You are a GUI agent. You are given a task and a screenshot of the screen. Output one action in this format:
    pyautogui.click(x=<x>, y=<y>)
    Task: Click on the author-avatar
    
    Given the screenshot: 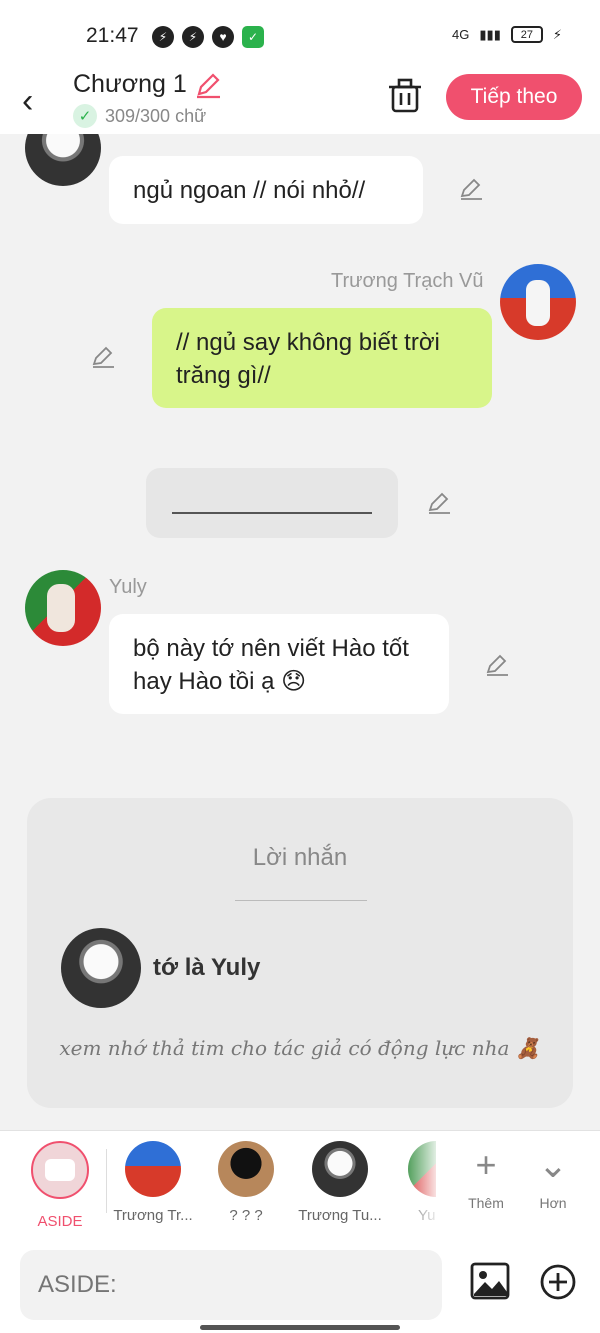 What is the action you would take?
    pyautogui.click(x=101, y=968)
    